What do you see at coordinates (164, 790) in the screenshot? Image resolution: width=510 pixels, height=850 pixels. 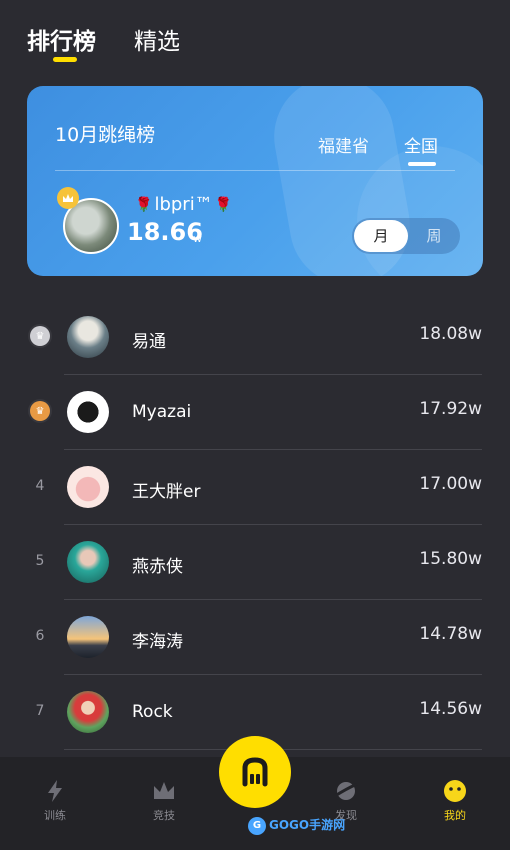 I see `crown-icon` at bounding box center [164, 790].